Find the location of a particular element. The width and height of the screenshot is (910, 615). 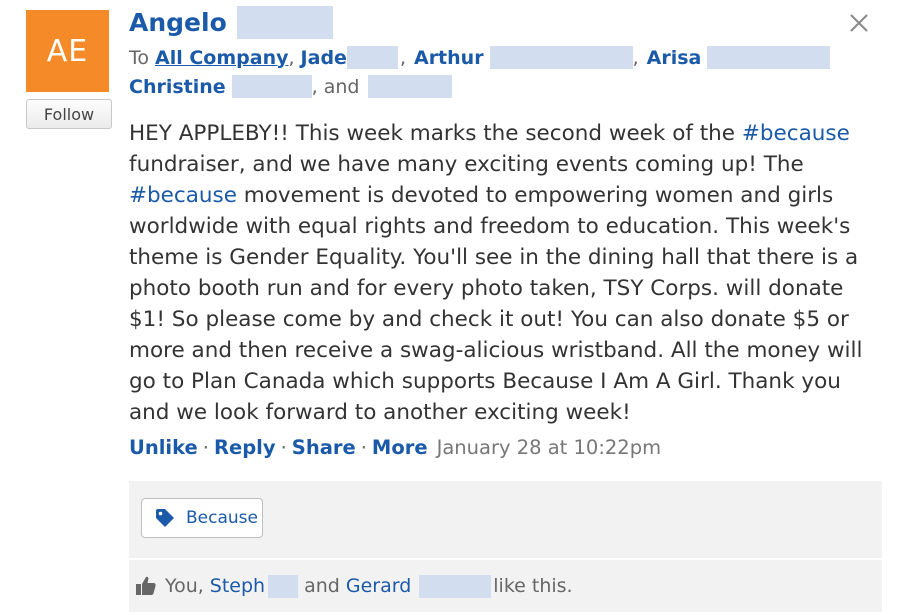

recipients-line-1: To All Company , Jade , Arthur , Arisa is located at coordinates (480, 57).